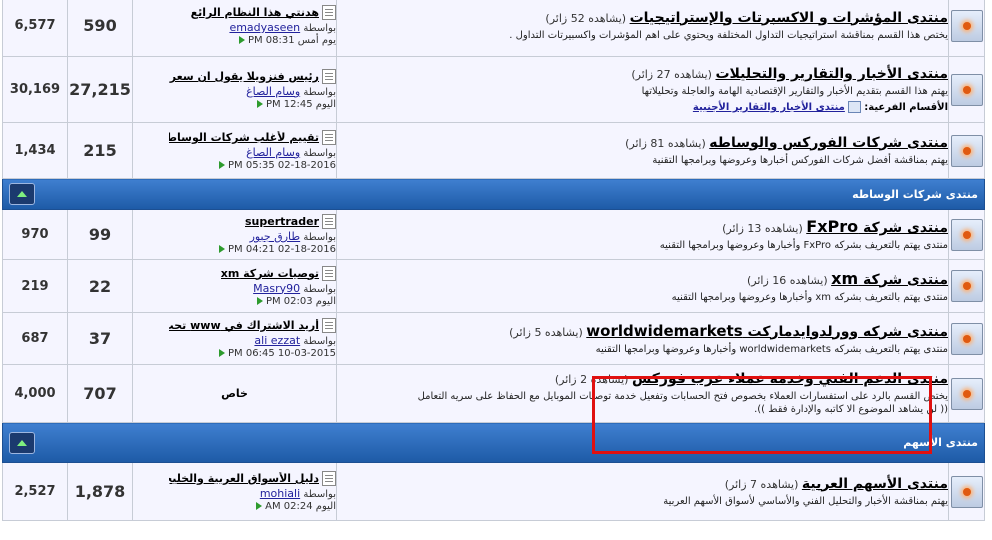  I want to click on category-header: منتدى شركات الوساطه, so click(493, 194).